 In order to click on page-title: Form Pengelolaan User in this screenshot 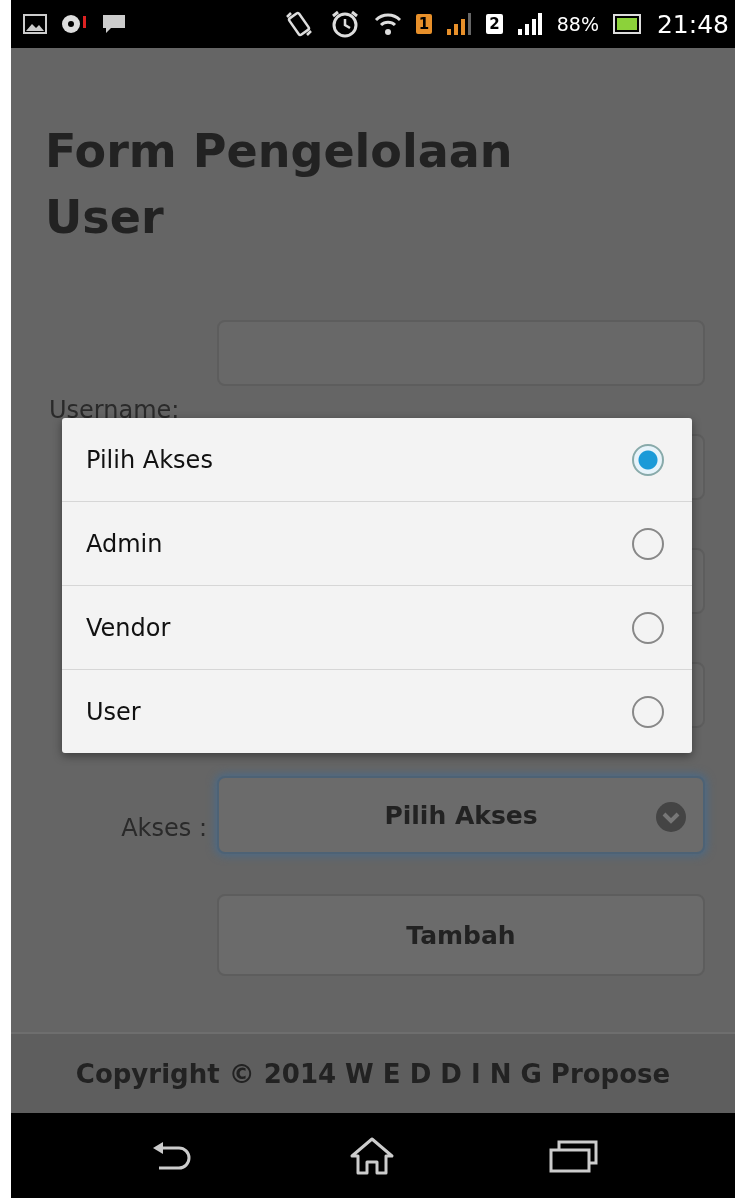, I will do `click(279, 184)`.